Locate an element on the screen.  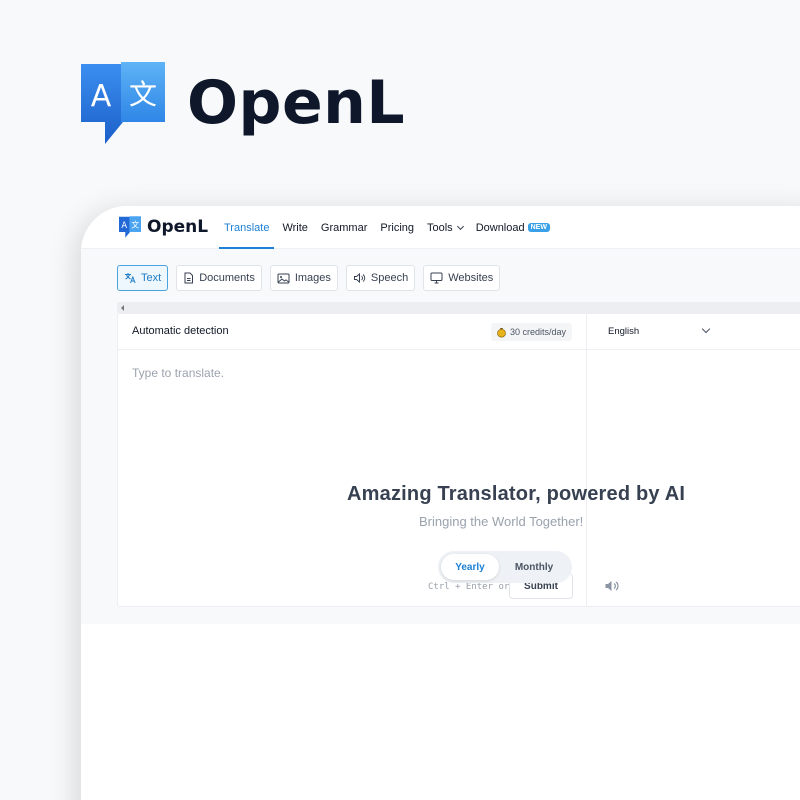
hero-title: Amazing Translator, powered by AI is located at coordinates (516, 494).